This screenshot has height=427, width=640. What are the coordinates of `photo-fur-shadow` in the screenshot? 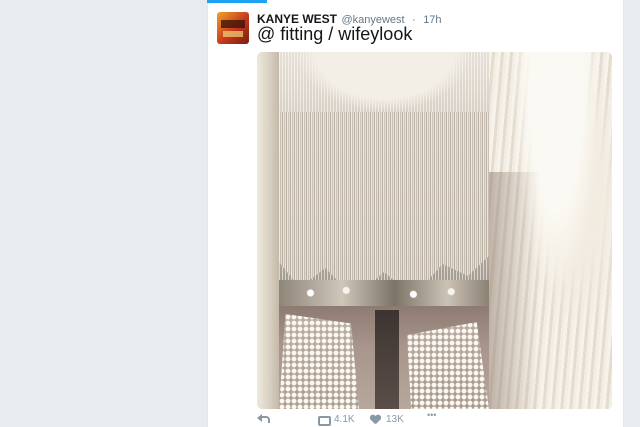 It's located at (514, 290).